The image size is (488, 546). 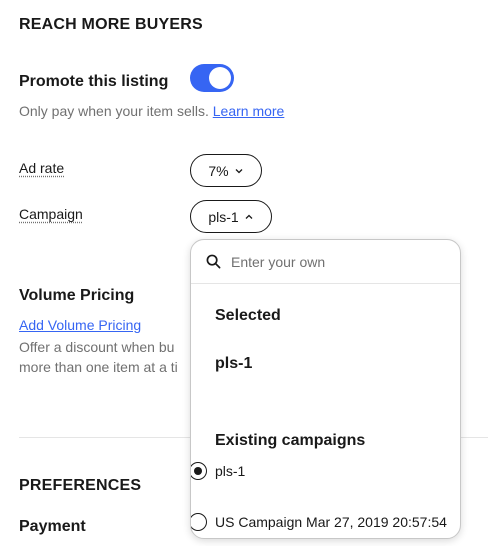 What do you see at coordinates (97, 347) in the screenshot?
I see `volume-pricing-description-line1: Offer a discount when bu` at bounding box center [97, 347].